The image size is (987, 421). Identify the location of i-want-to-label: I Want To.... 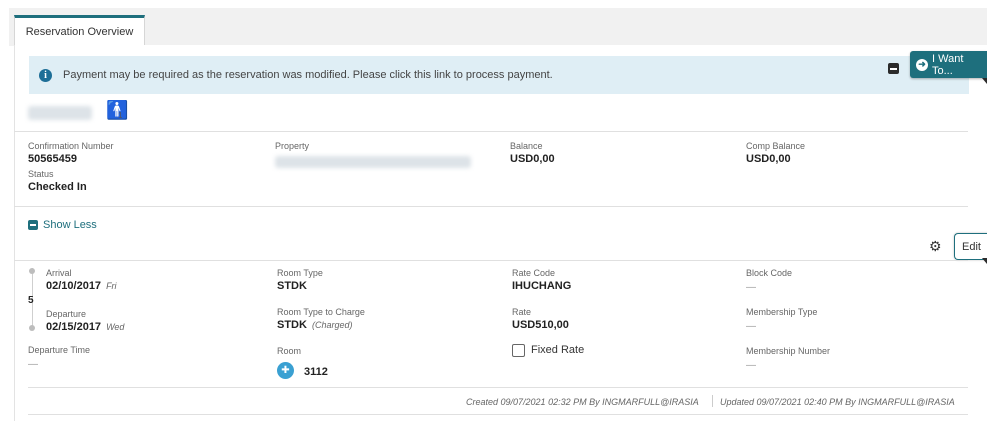
(948, 64).